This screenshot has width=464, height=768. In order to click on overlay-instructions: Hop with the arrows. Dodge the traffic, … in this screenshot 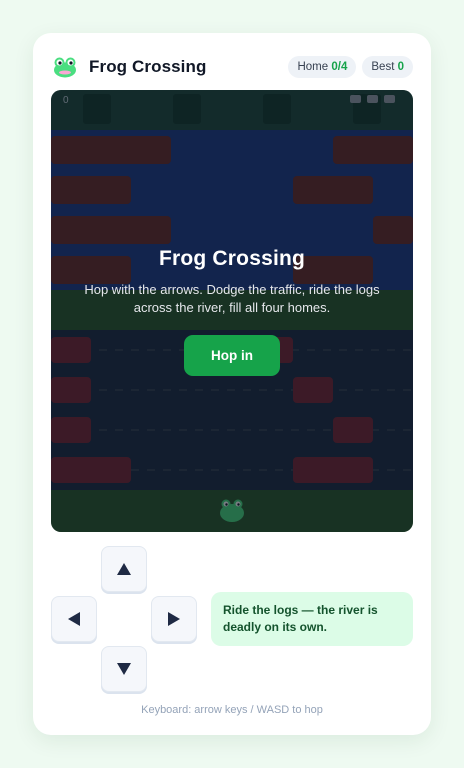, I will do `click(232, 298)`.